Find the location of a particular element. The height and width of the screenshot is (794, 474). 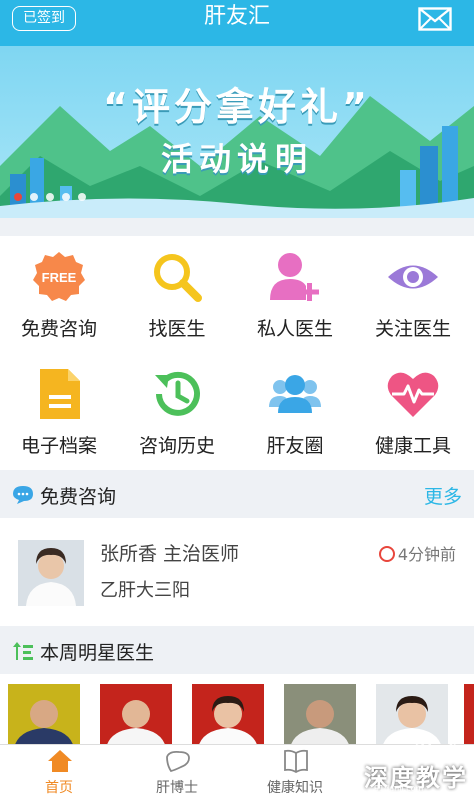

service-private-doctor: 私人医生 is located at coordinates (295, 294).